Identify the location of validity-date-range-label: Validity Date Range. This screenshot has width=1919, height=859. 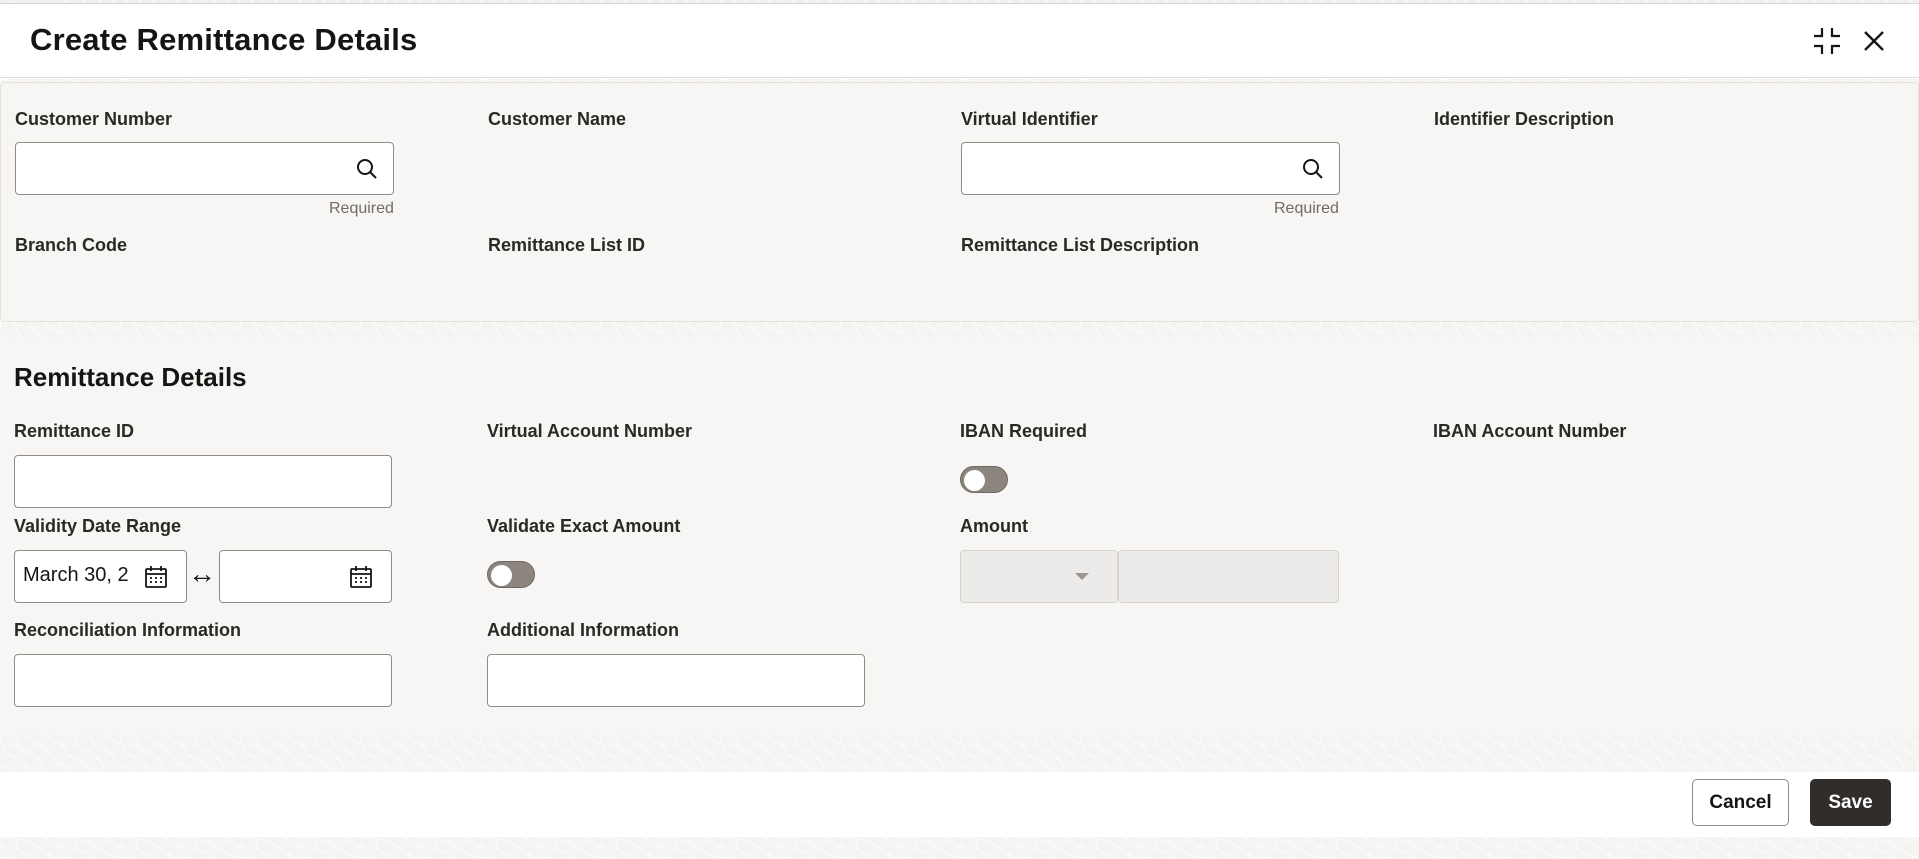
(98, 526).